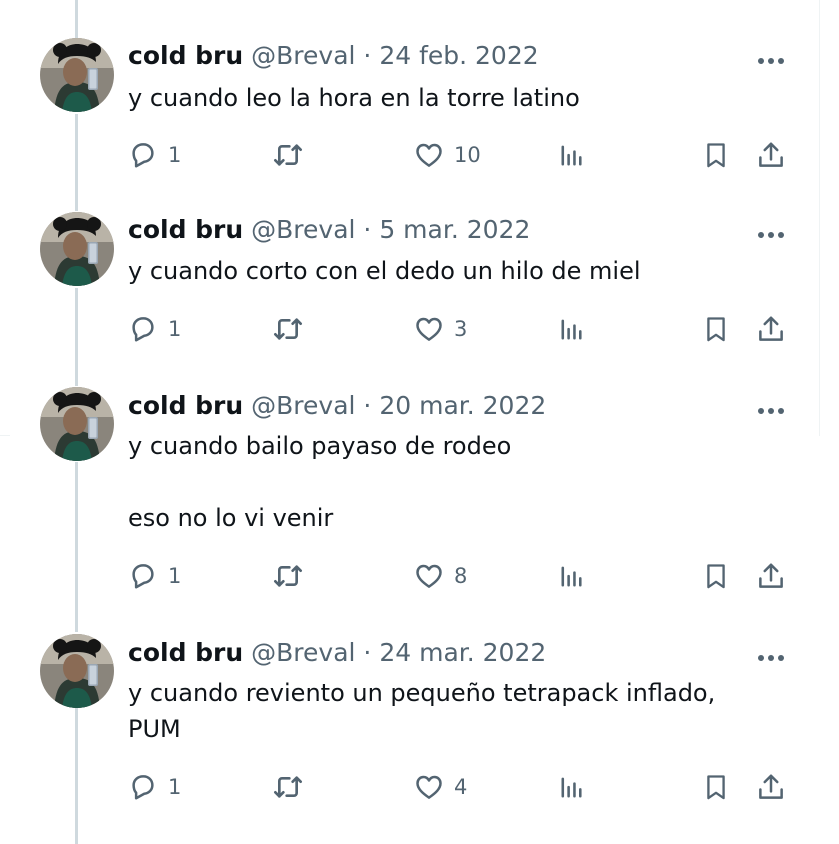  I want to click on column-border, so click(819, 218).